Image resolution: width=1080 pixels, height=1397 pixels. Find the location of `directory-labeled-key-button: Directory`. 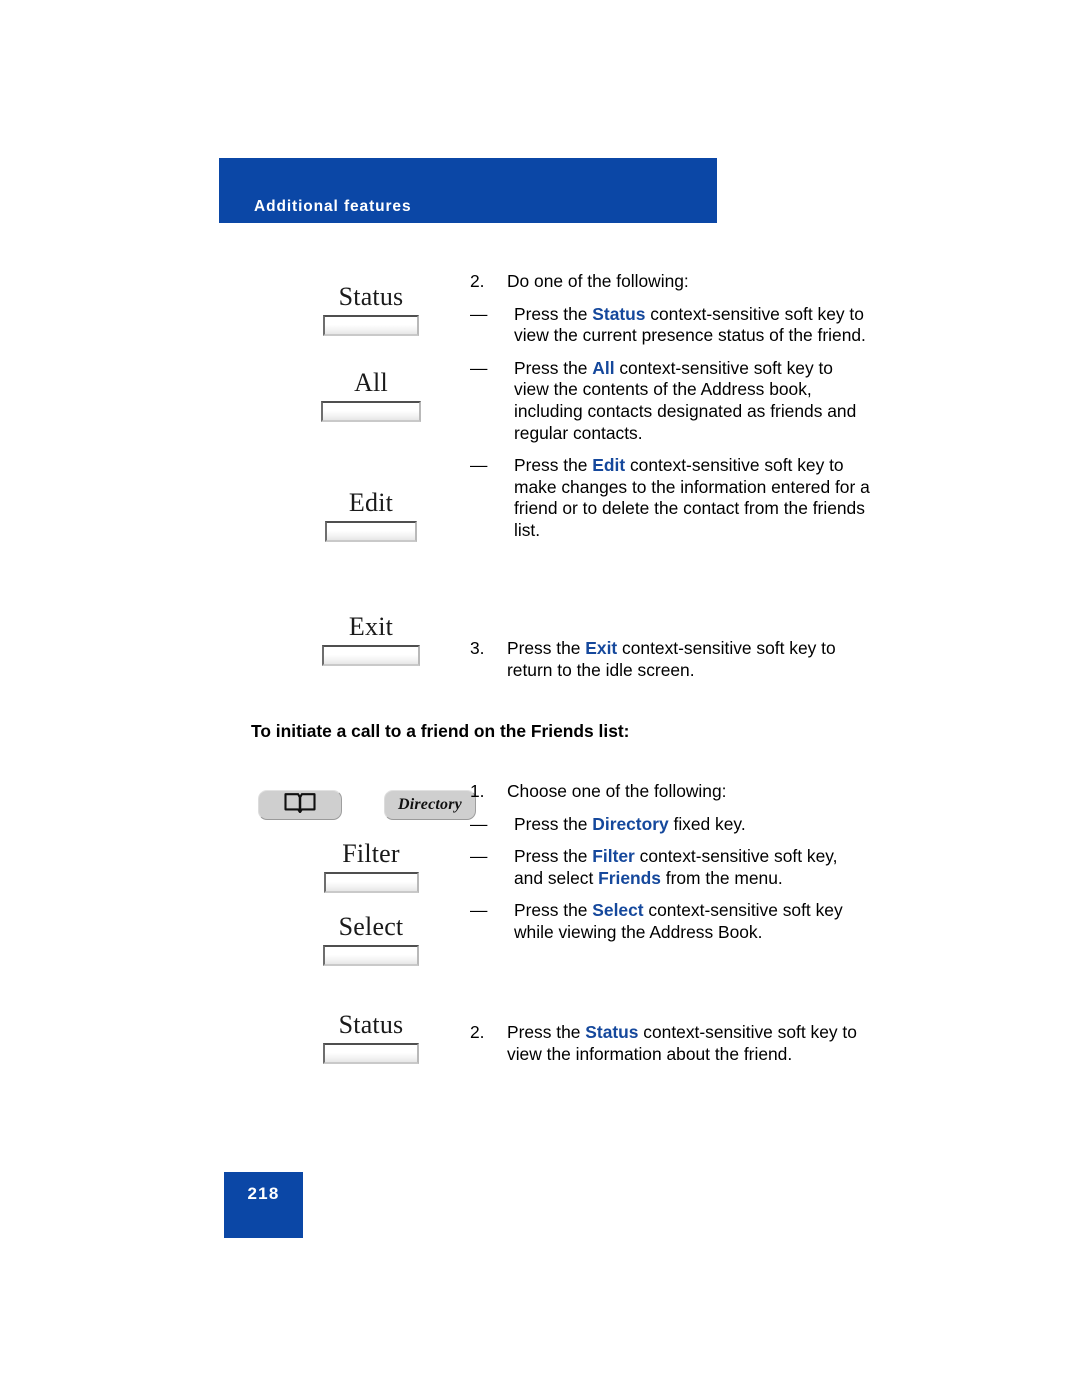

directory-labeled-key-button: Directory is located at coordinates (430, 805).